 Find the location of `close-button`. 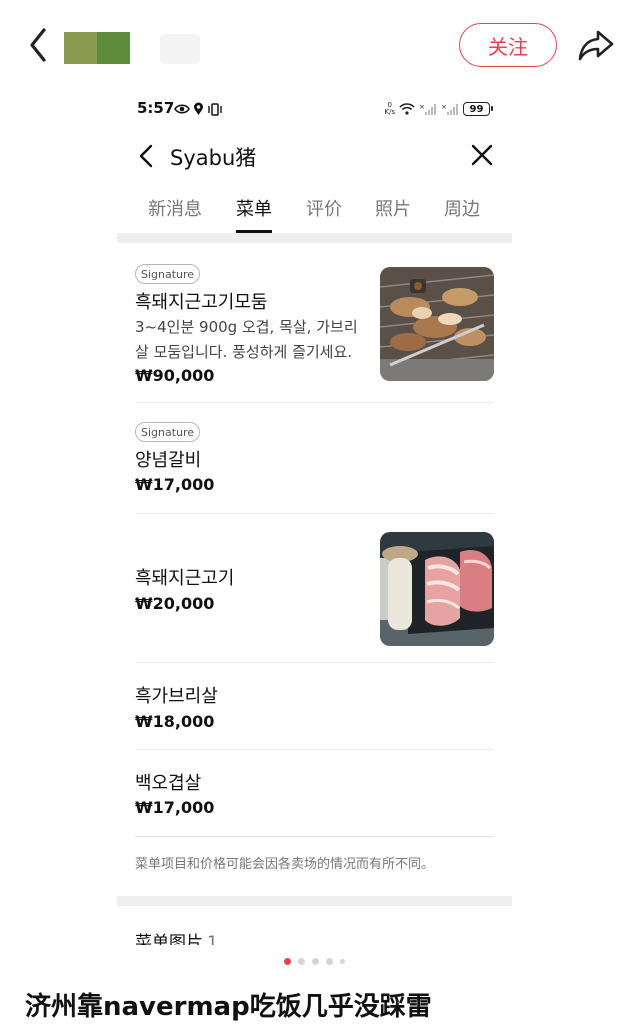

close-button is located at coordinates (482, 155).